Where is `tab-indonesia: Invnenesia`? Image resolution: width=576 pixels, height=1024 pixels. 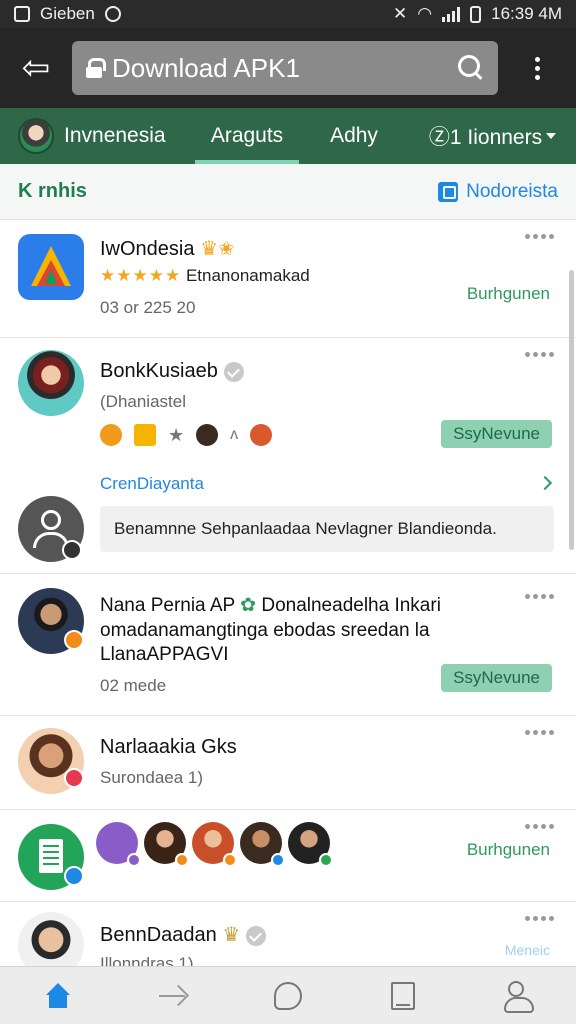 tab-indonesia: Invnenesia is located at coordinates (97, 136).